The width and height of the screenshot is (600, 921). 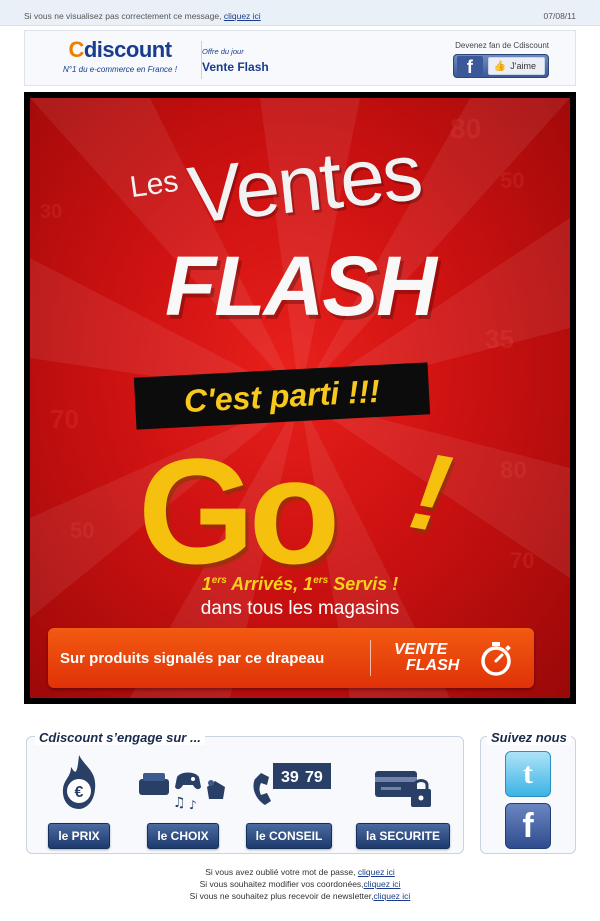 I want to click on commitment-securite: la SECURITE, so click(x=403, y=799).